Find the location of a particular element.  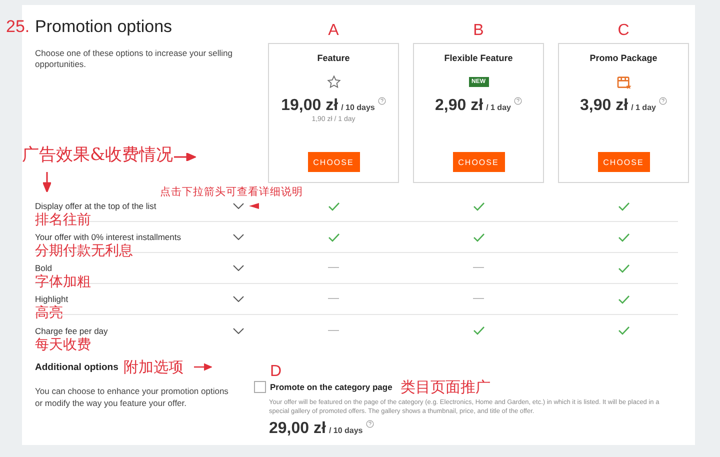

feature-label: Display offer at the top of the list is located at coordinates (95, 206).